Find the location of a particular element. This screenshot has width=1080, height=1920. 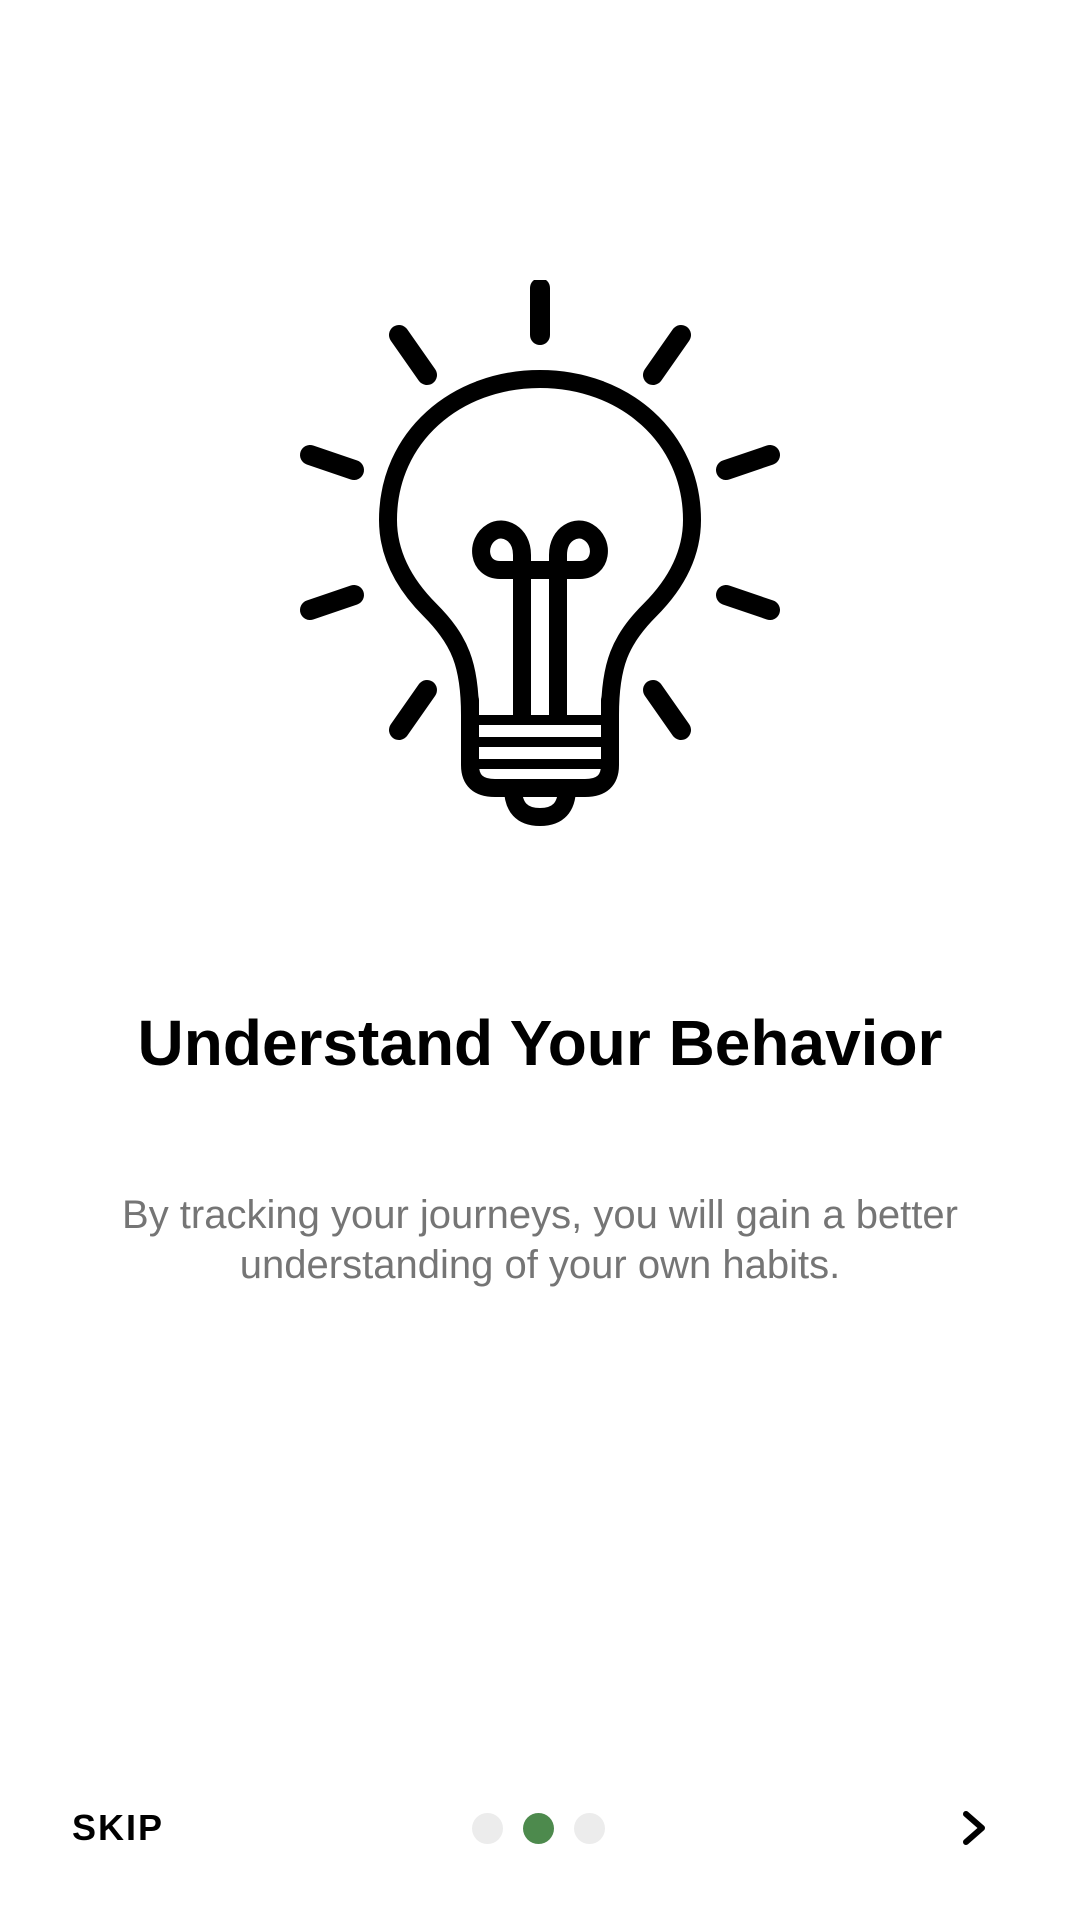

bottom-navigation-bar: SKIP is located at coordinates (540, 1828).